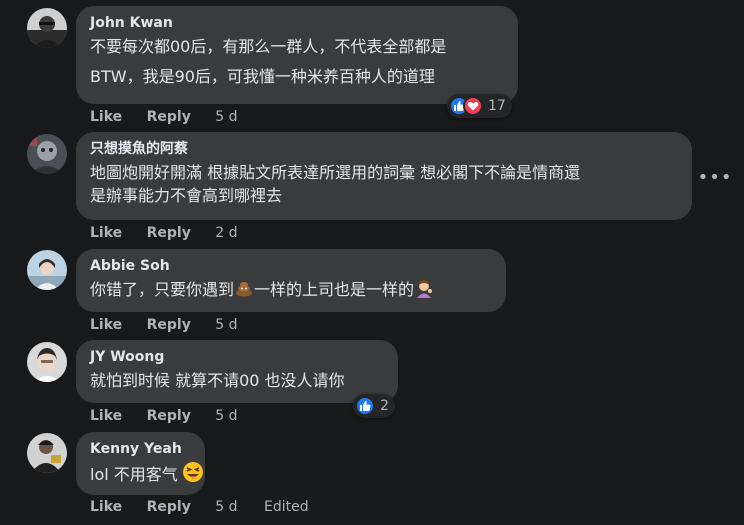 The height and width of the screenshot is (525, 744). Describe the element at coordinates (334, 289) in the screenshot. I see `comment-text-part-2: 一样的上司也是一样的` at that location.